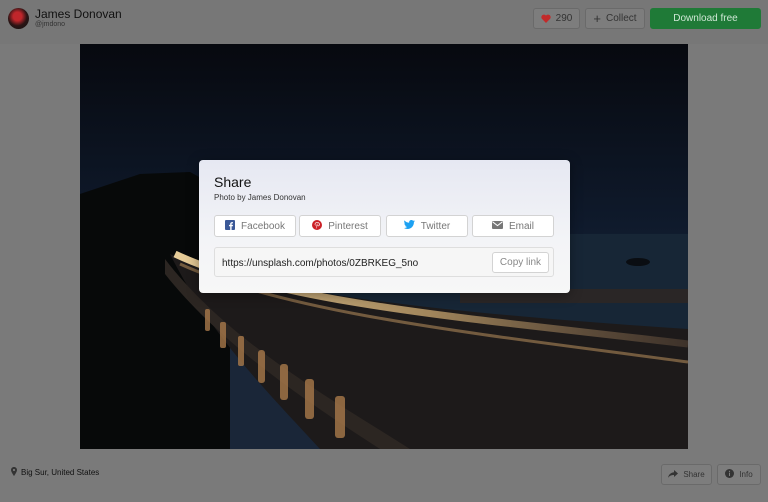  What do you see at coordinates (521, 226) in the screenshot?
I see `email-label: Email` at bounding box center [521, 226].